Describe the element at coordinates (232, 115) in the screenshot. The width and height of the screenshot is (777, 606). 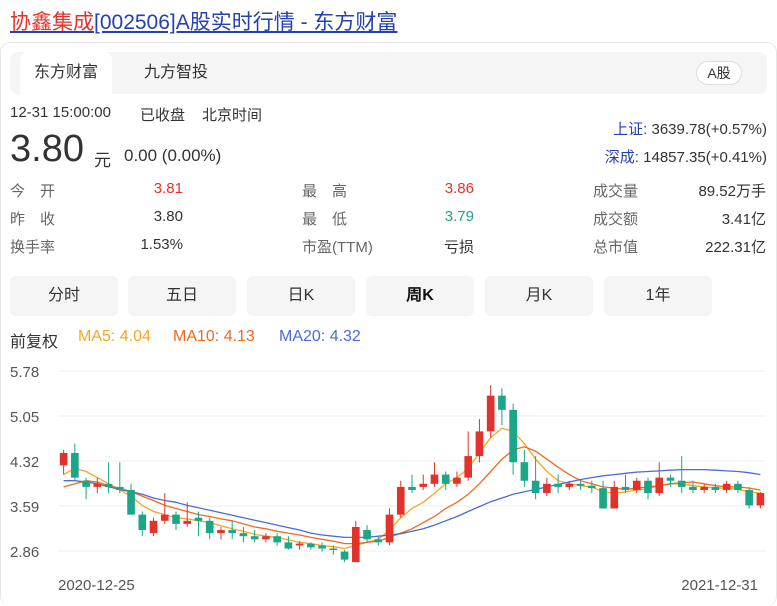
I see `timezone-label: 北京时间` at that location.